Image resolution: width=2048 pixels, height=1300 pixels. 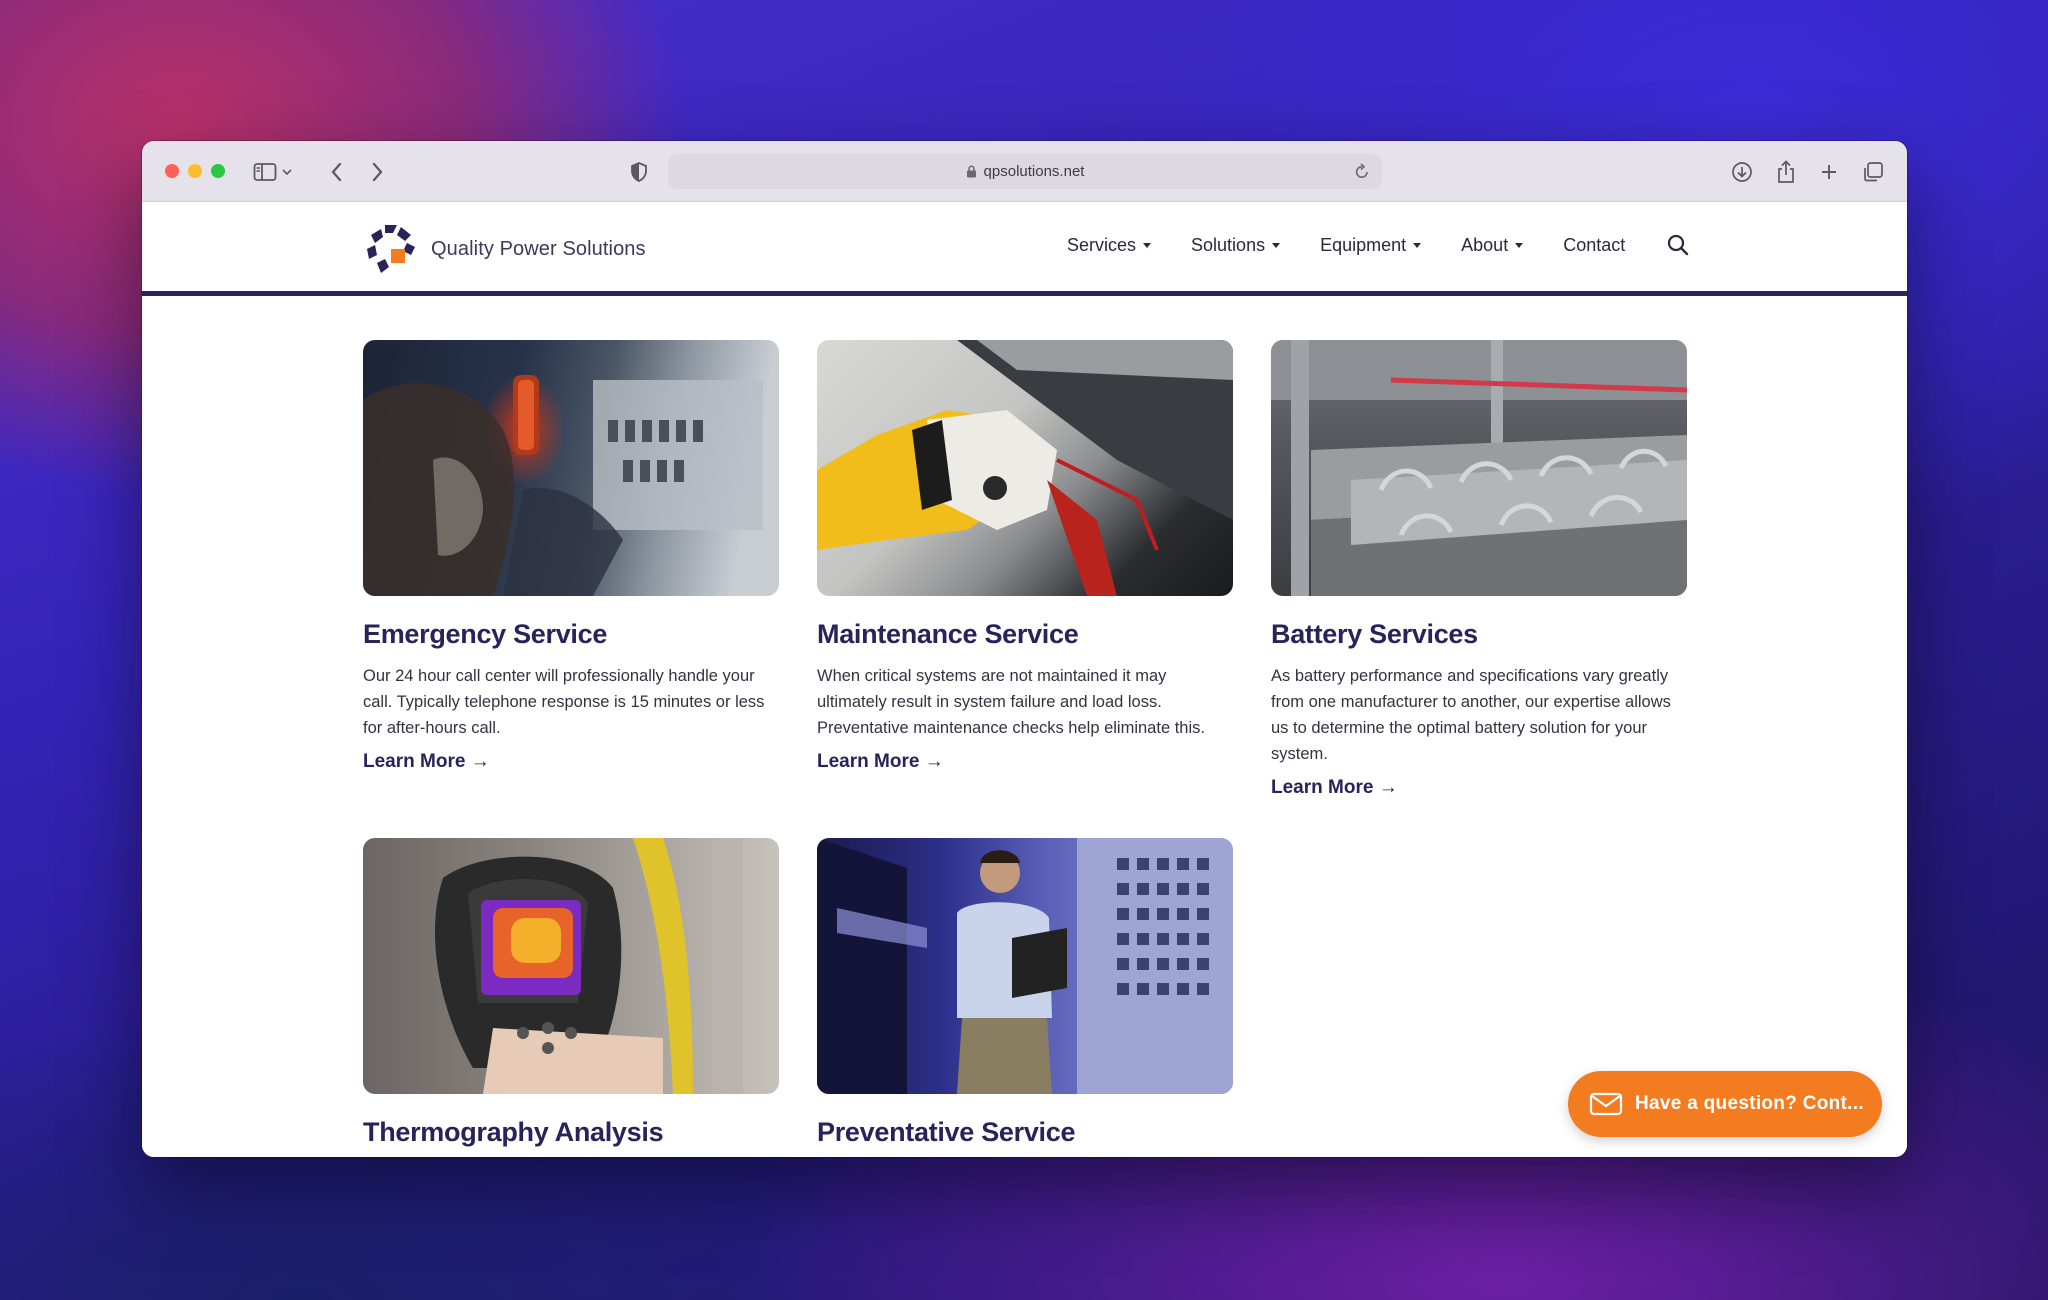 I want to click on nav-item-solutions: Solutions, so click(x=1236, y=245).